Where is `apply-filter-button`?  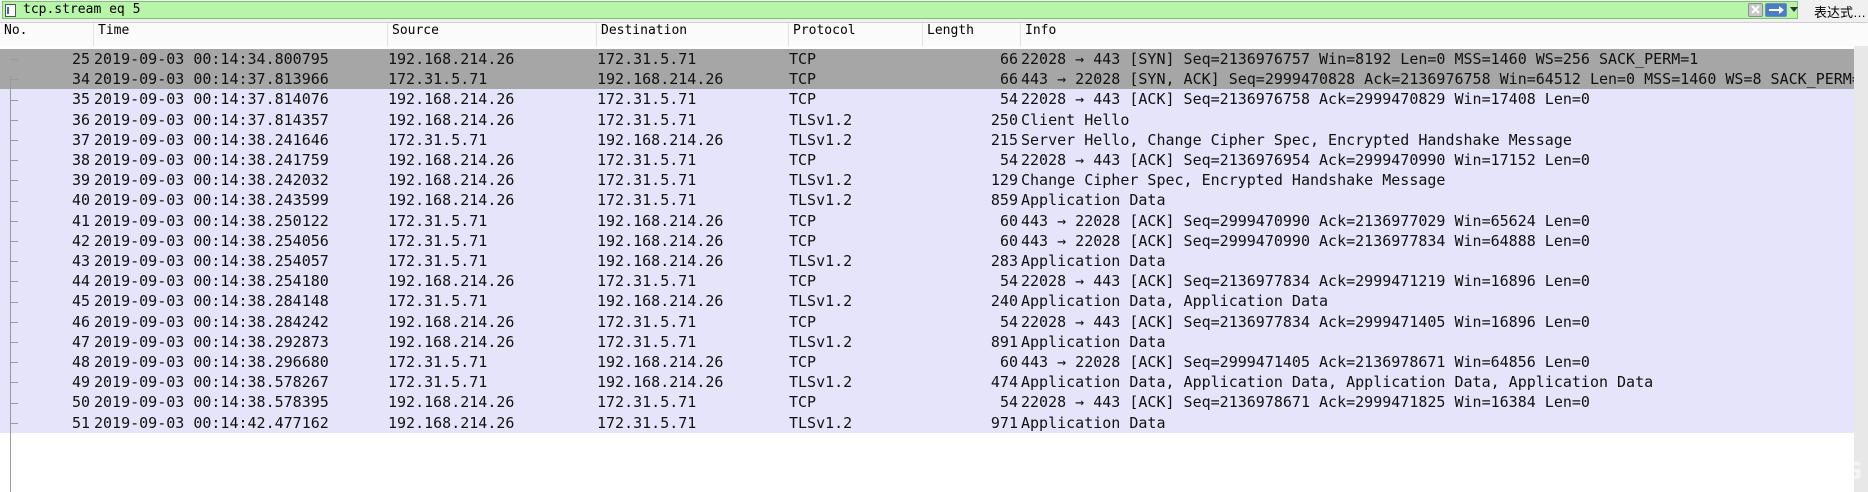 apply-filter-button is located at coordinates (1776, 10).